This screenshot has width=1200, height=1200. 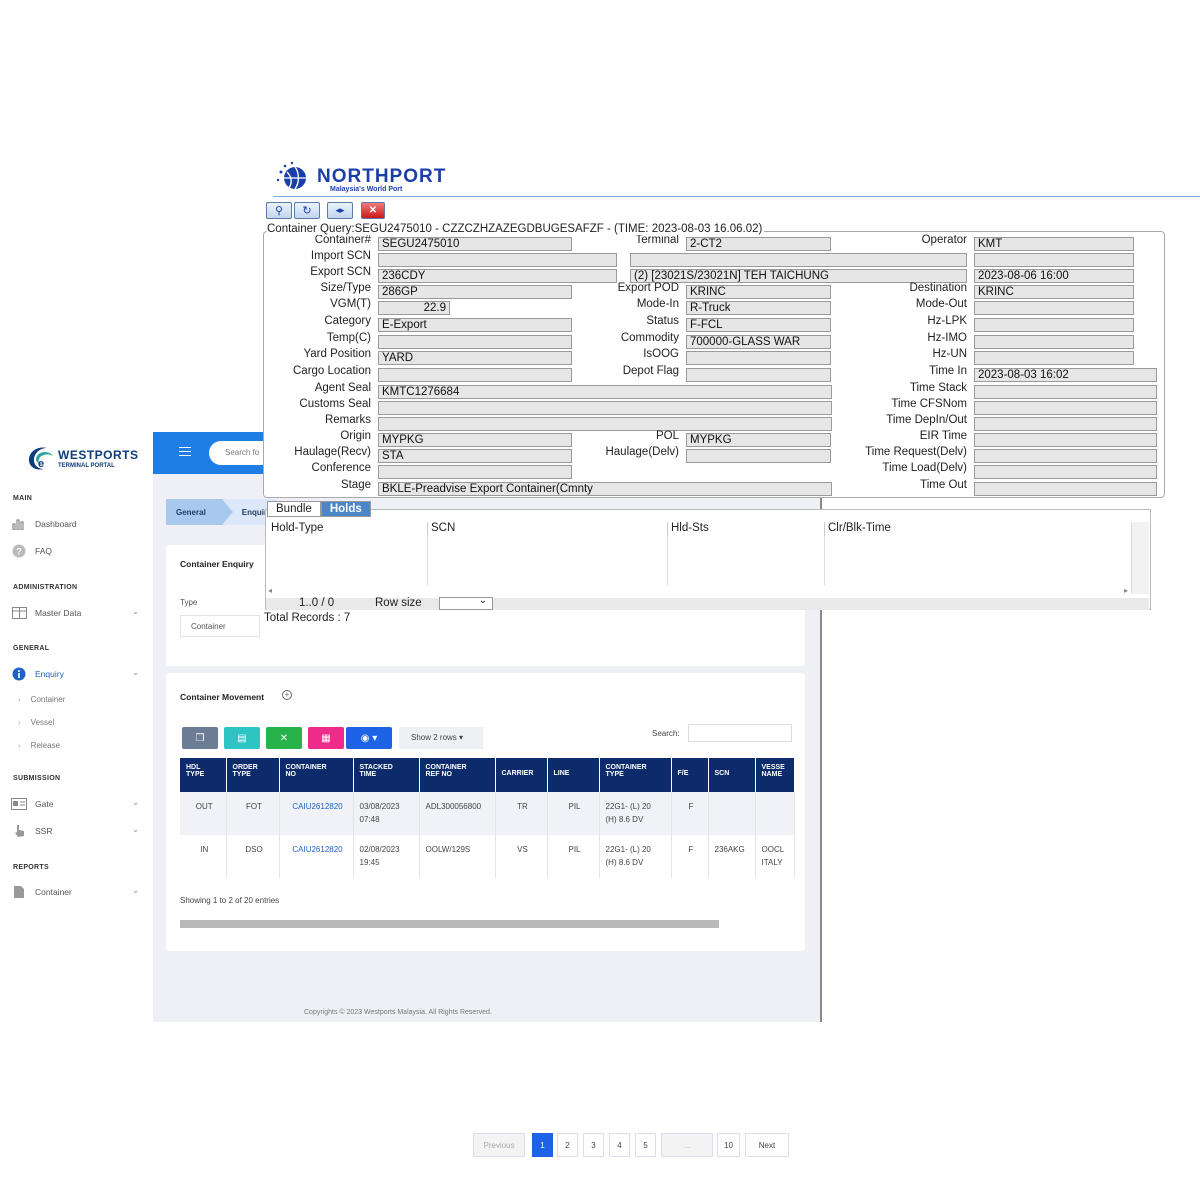 What do you see at coordinates (1065, 440) in the screenshot?
I see `field-eir-time` at bounding box center [1065, 440].